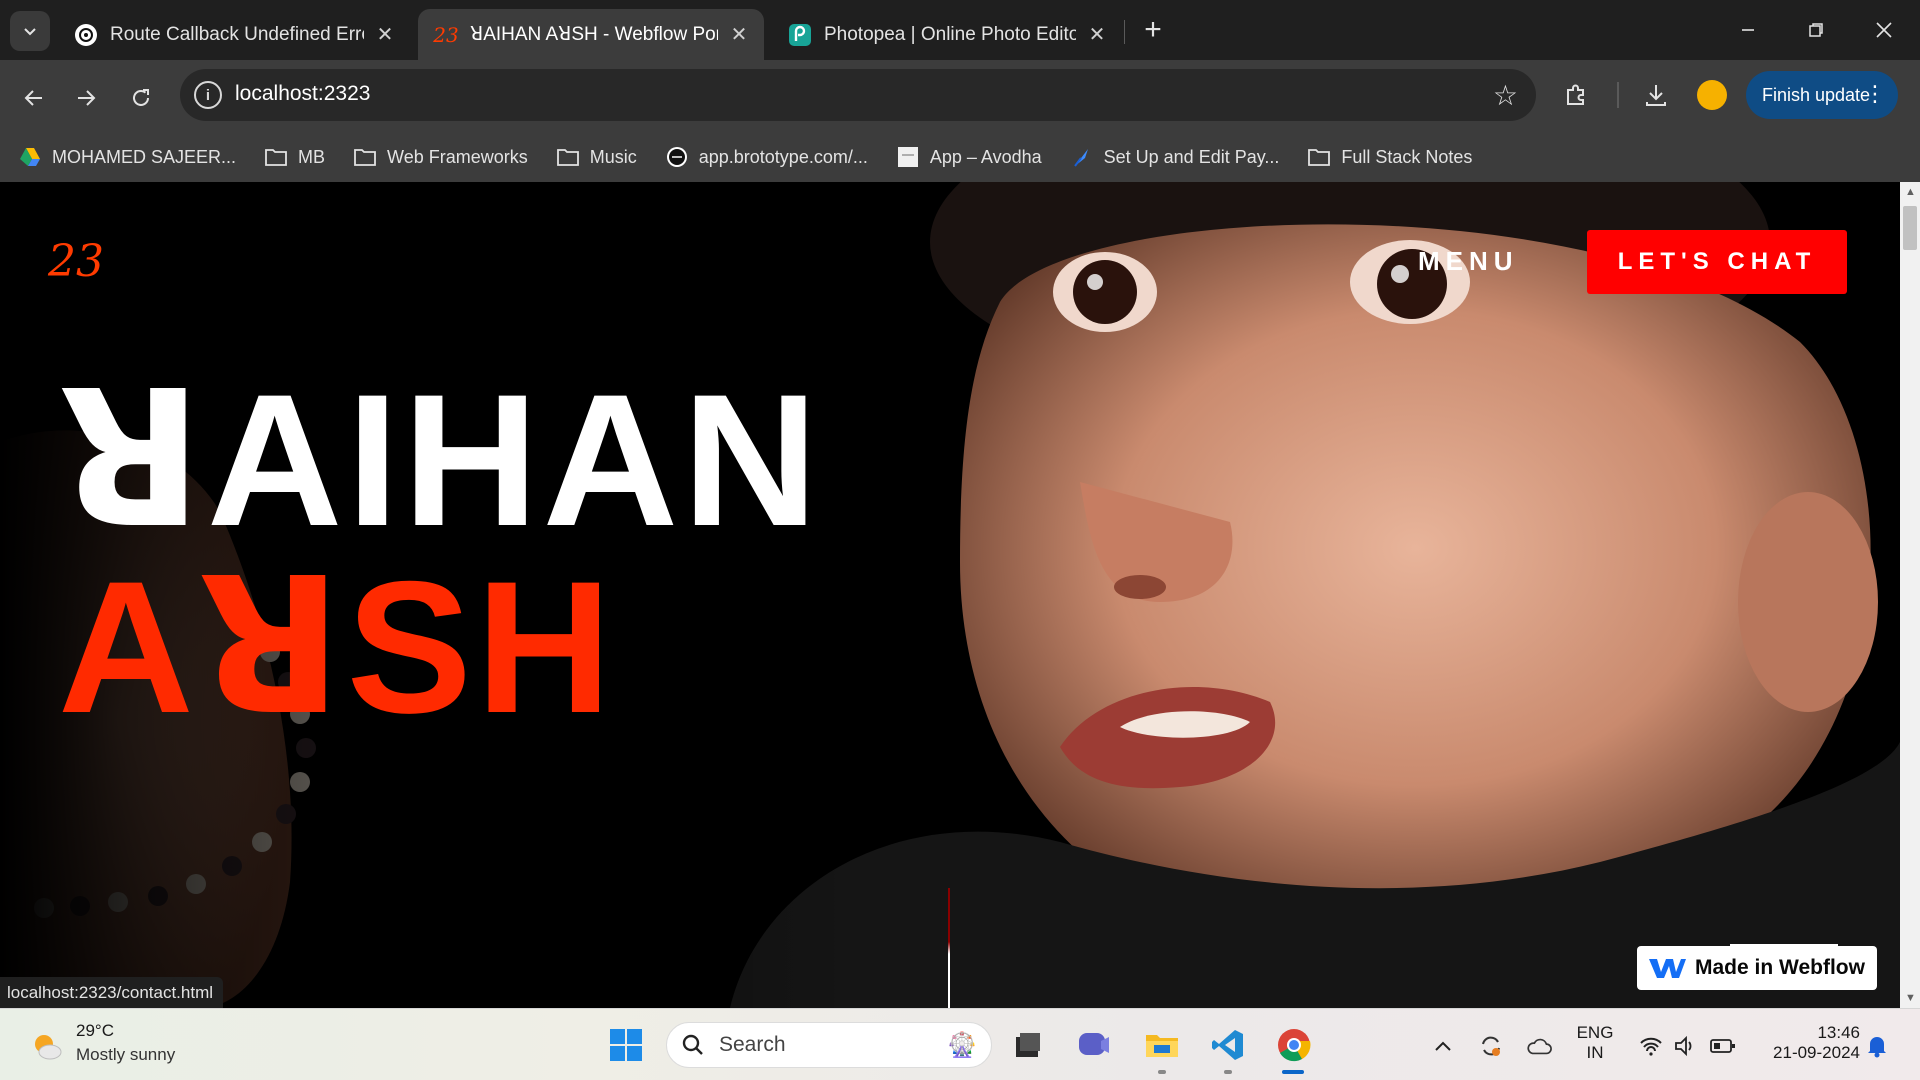 The image size is (1920, 1080). What do you see at coordinates (208, 95) in the screenshot?
I see `site-info-icon: i` at bounding box center [208, 95].